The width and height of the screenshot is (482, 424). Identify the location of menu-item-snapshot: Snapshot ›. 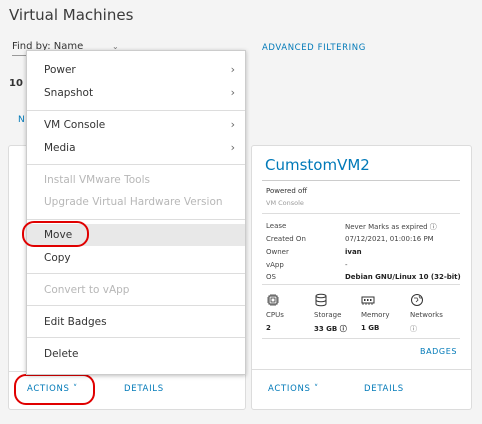
(136, 93).